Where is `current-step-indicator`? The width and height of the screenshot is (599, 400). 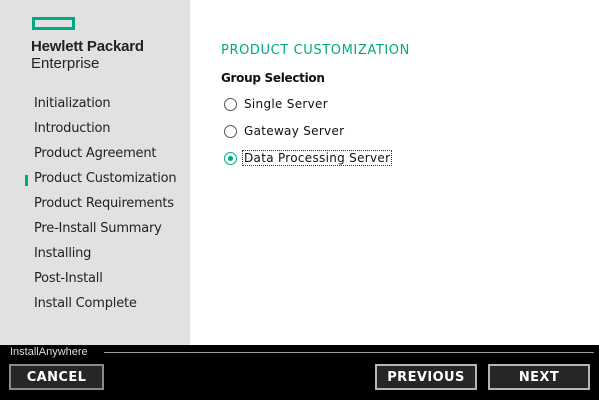 current-step-indicator is located at coordinates (26, 180).